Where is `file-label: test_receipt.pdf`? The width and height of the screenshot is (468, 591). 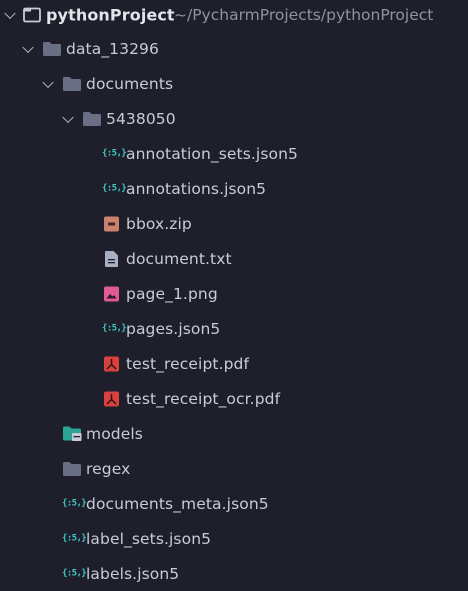 file-label: test_receipt.pdf is located at coordinates (188, 363).